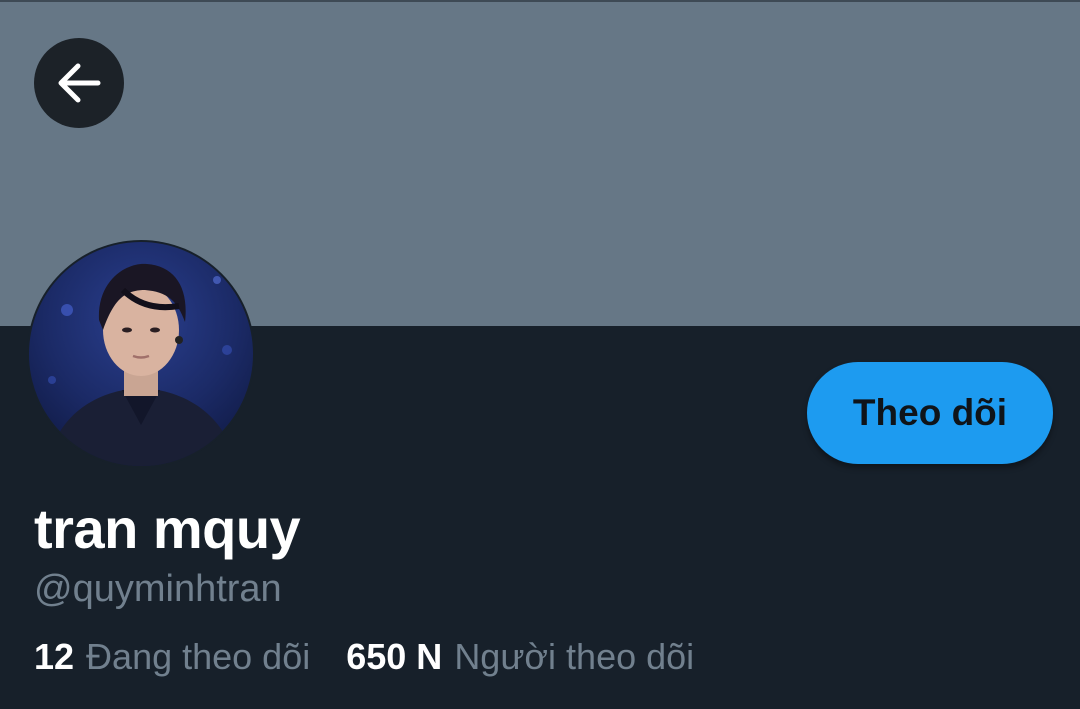  Describe the element at coordinates (198, 656) in the screenshot. I see `following-label: Đang theo dõi` at that location.